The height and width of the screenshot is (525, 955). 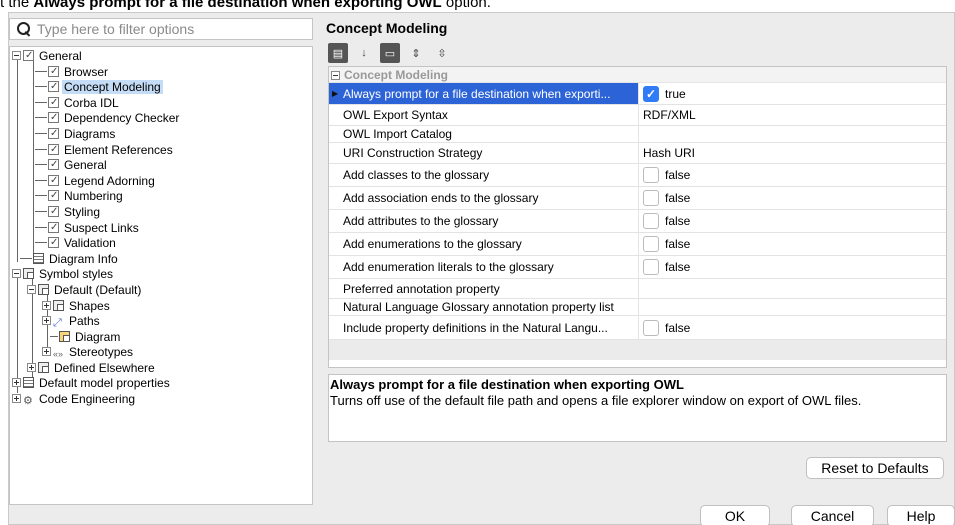 What do you see at coordinates (637, 115) in the screenshot?
I see `property-row-owl-export-syntax: OWL Export Syntax RDF/XML` at bounding box center [637, 115].